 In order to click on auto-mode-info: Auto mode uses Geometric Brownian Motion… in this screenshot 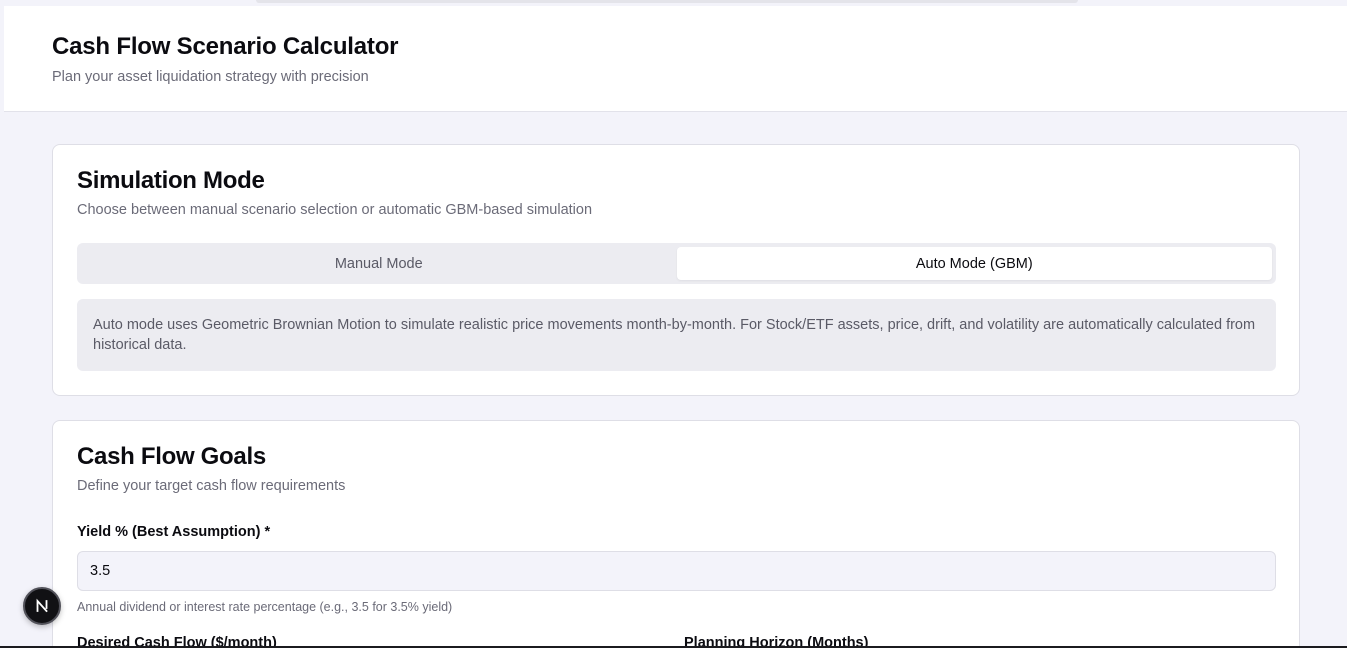, I will do `click(676, 335)`.